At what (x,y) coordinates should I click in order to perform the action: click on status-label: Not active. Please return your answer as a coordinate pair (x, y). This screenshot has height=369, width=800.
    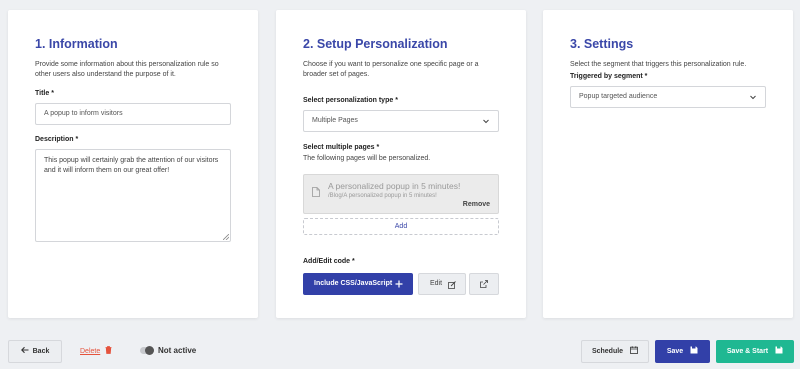
    Looking at the image, I should click on (177, 350).